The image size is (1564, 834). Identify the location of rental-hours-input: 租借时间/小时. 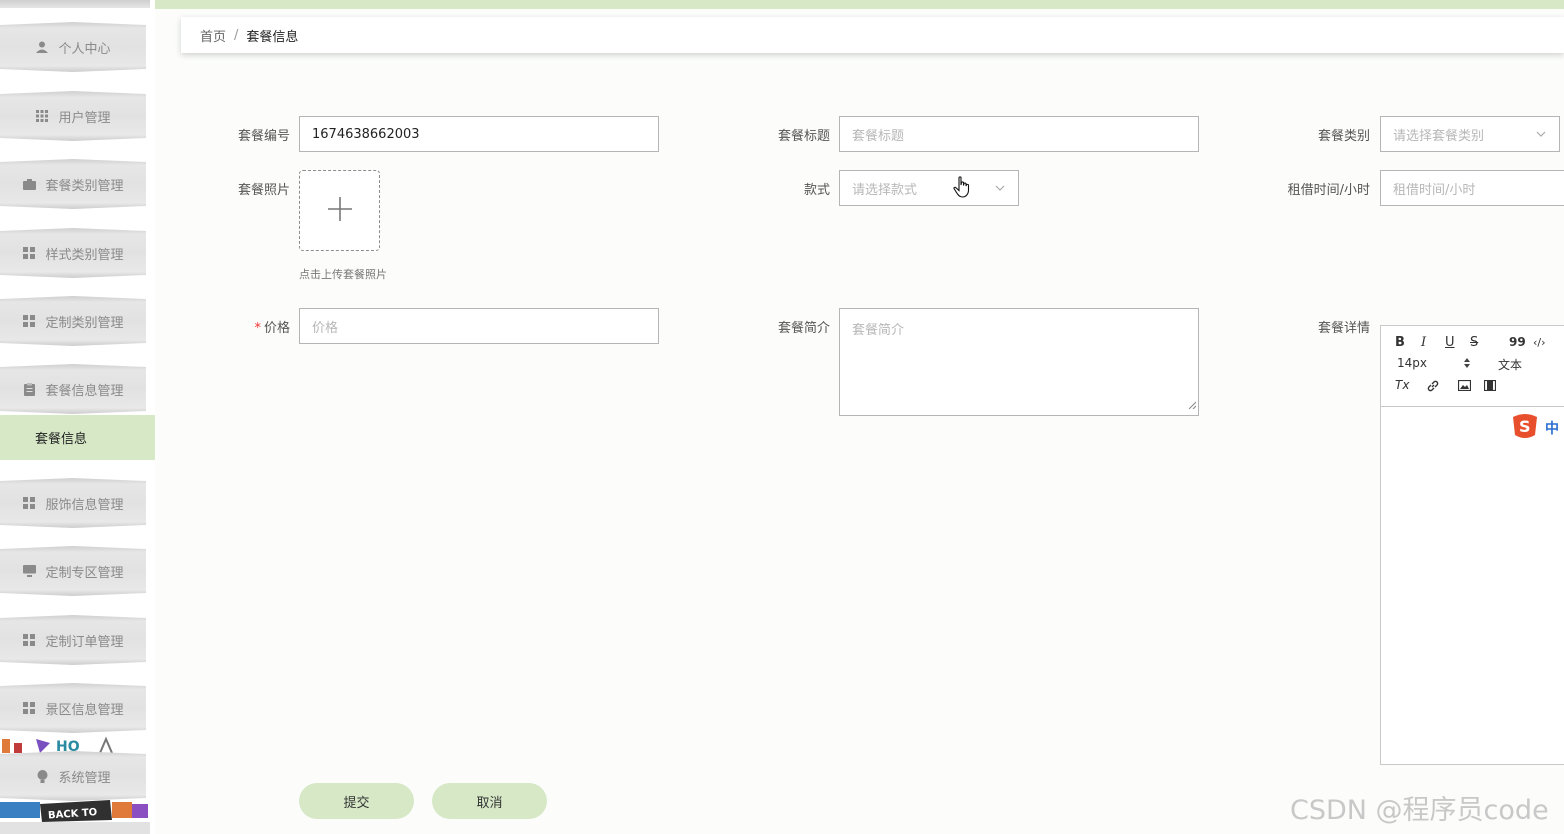
(1472, 188).